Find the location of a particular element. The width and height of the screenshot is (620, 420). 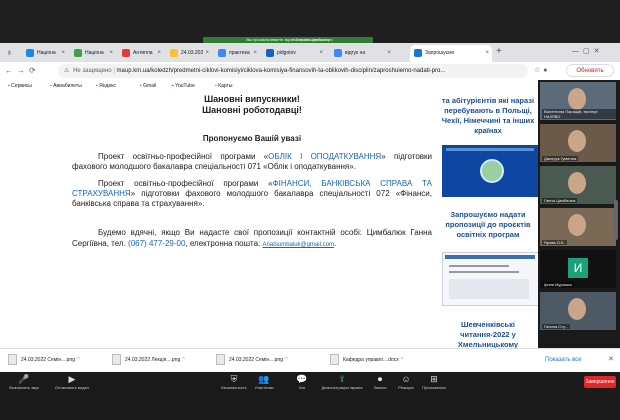

mic-button: 🎤 Выключить звук is located at coordinates (24, 382).